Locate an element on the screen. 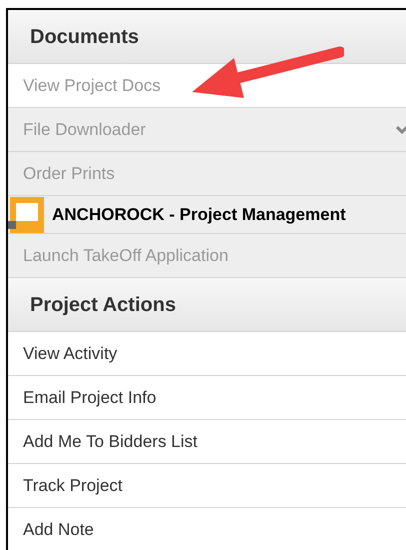 The height and width of the screenshot is (550, 406). chevron-down-icon is located at coordinates (401, 129).